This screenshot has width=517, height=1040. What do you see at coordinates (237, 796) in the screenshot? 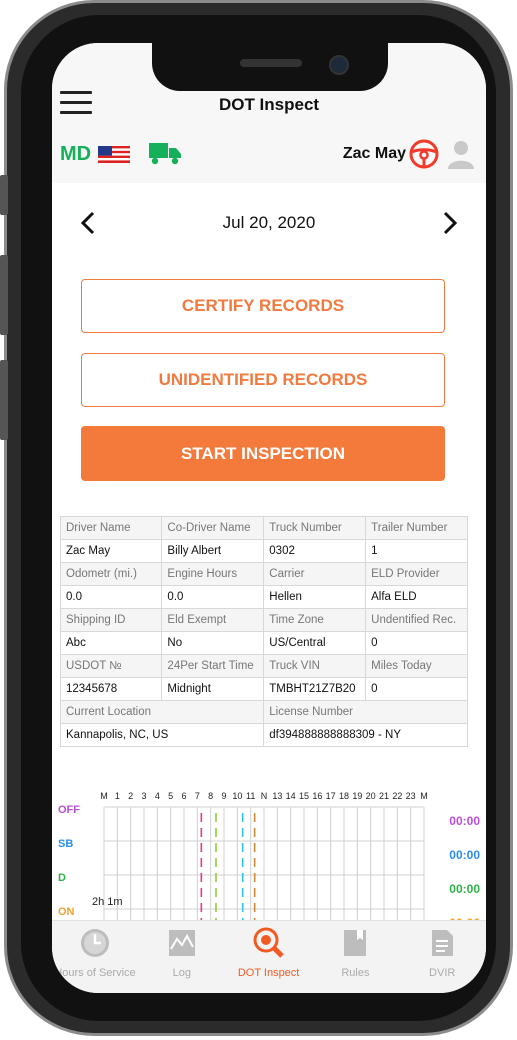
I see `hour-tick-label: 10` at bounding box center [237, 796].